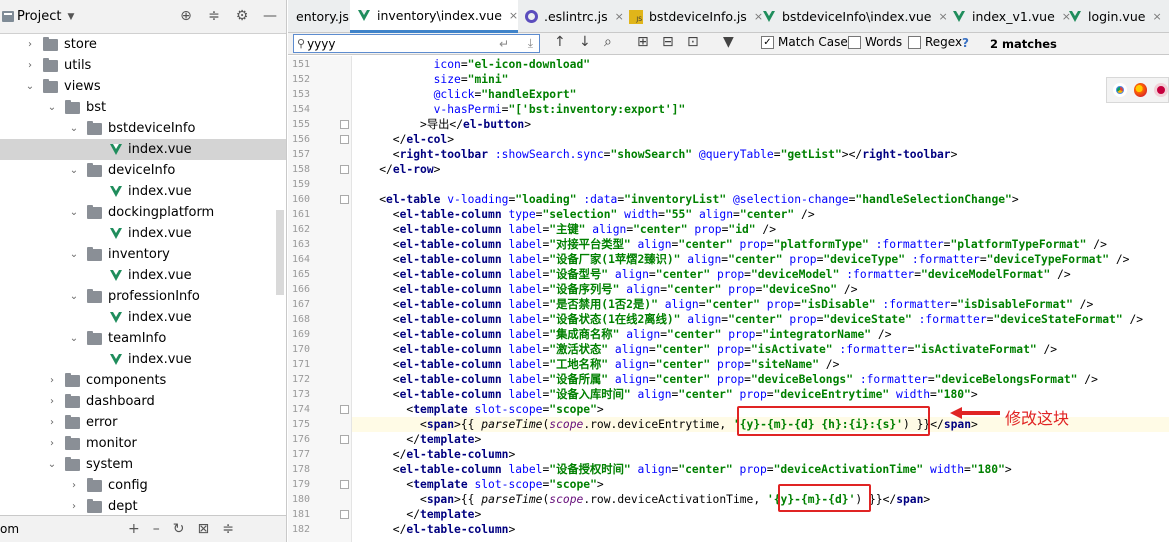  What do you see at coordinates (186, 16) in the screenshot?
I see `locate-file-icon: ⊕` at bounding box center [186, 16].